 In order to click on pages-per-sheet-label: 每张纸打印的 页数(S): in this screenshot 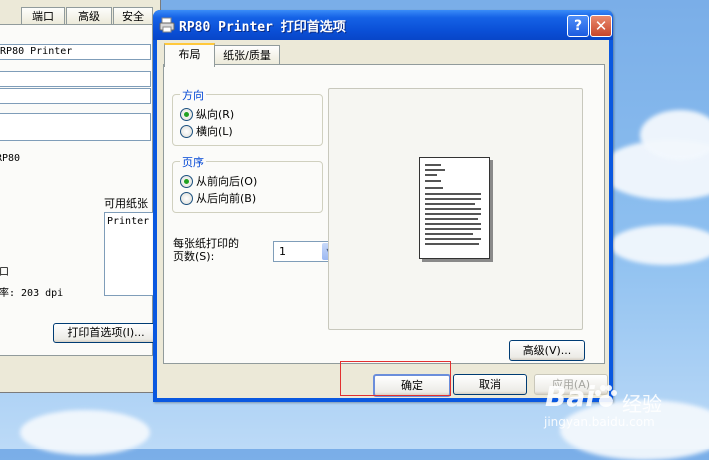, I will do `click(206, 250)`.